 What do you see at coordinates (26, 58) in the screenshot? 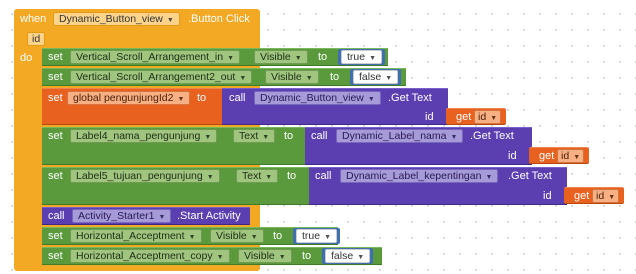
I see `do-label: do` at bounding box center [26, 58].